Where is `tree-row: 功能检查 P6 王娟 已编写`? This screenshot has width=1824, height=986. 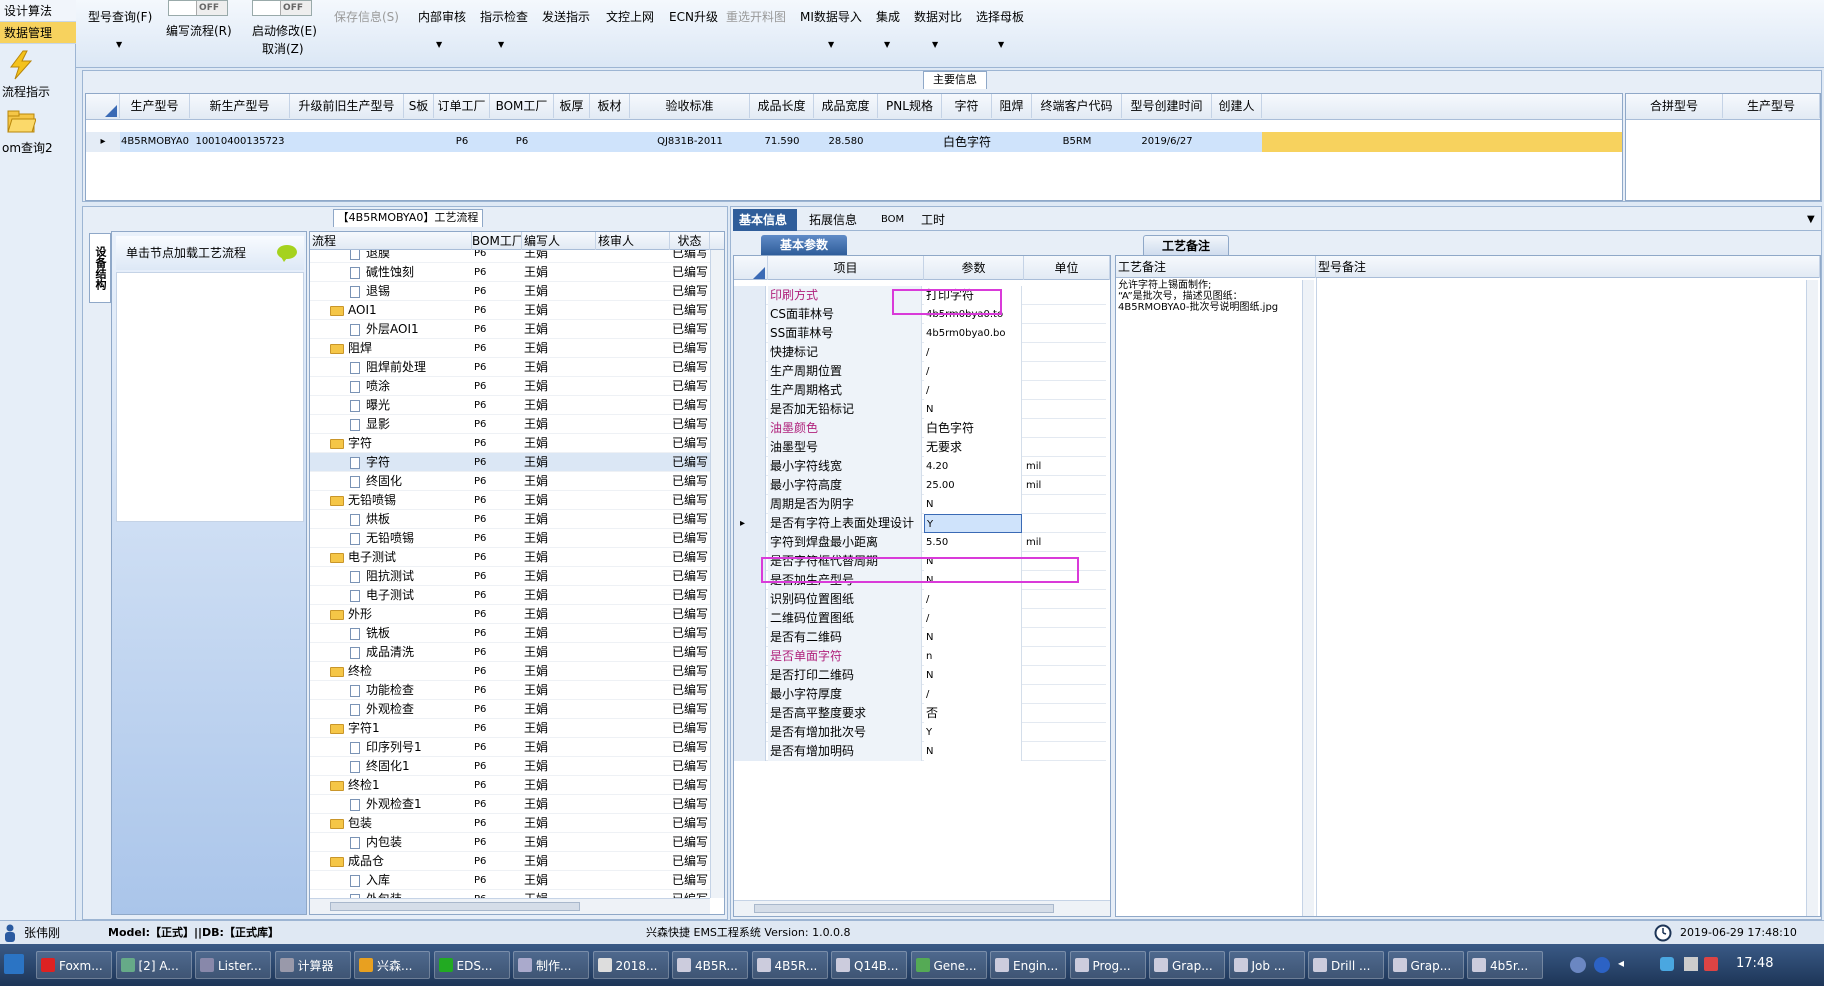
tree-row: 功能检查 P6 王娟 已编写 is located at coordinates (510, 690).